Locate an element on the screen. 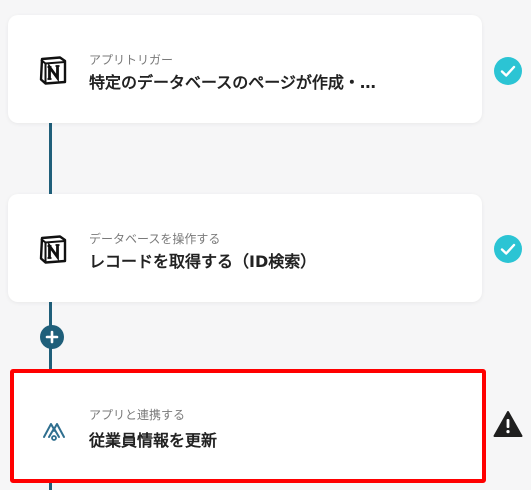 This screenshot has height=490, width=531. step-type-label: アプリと連携する is located at coordinates (137, 415).